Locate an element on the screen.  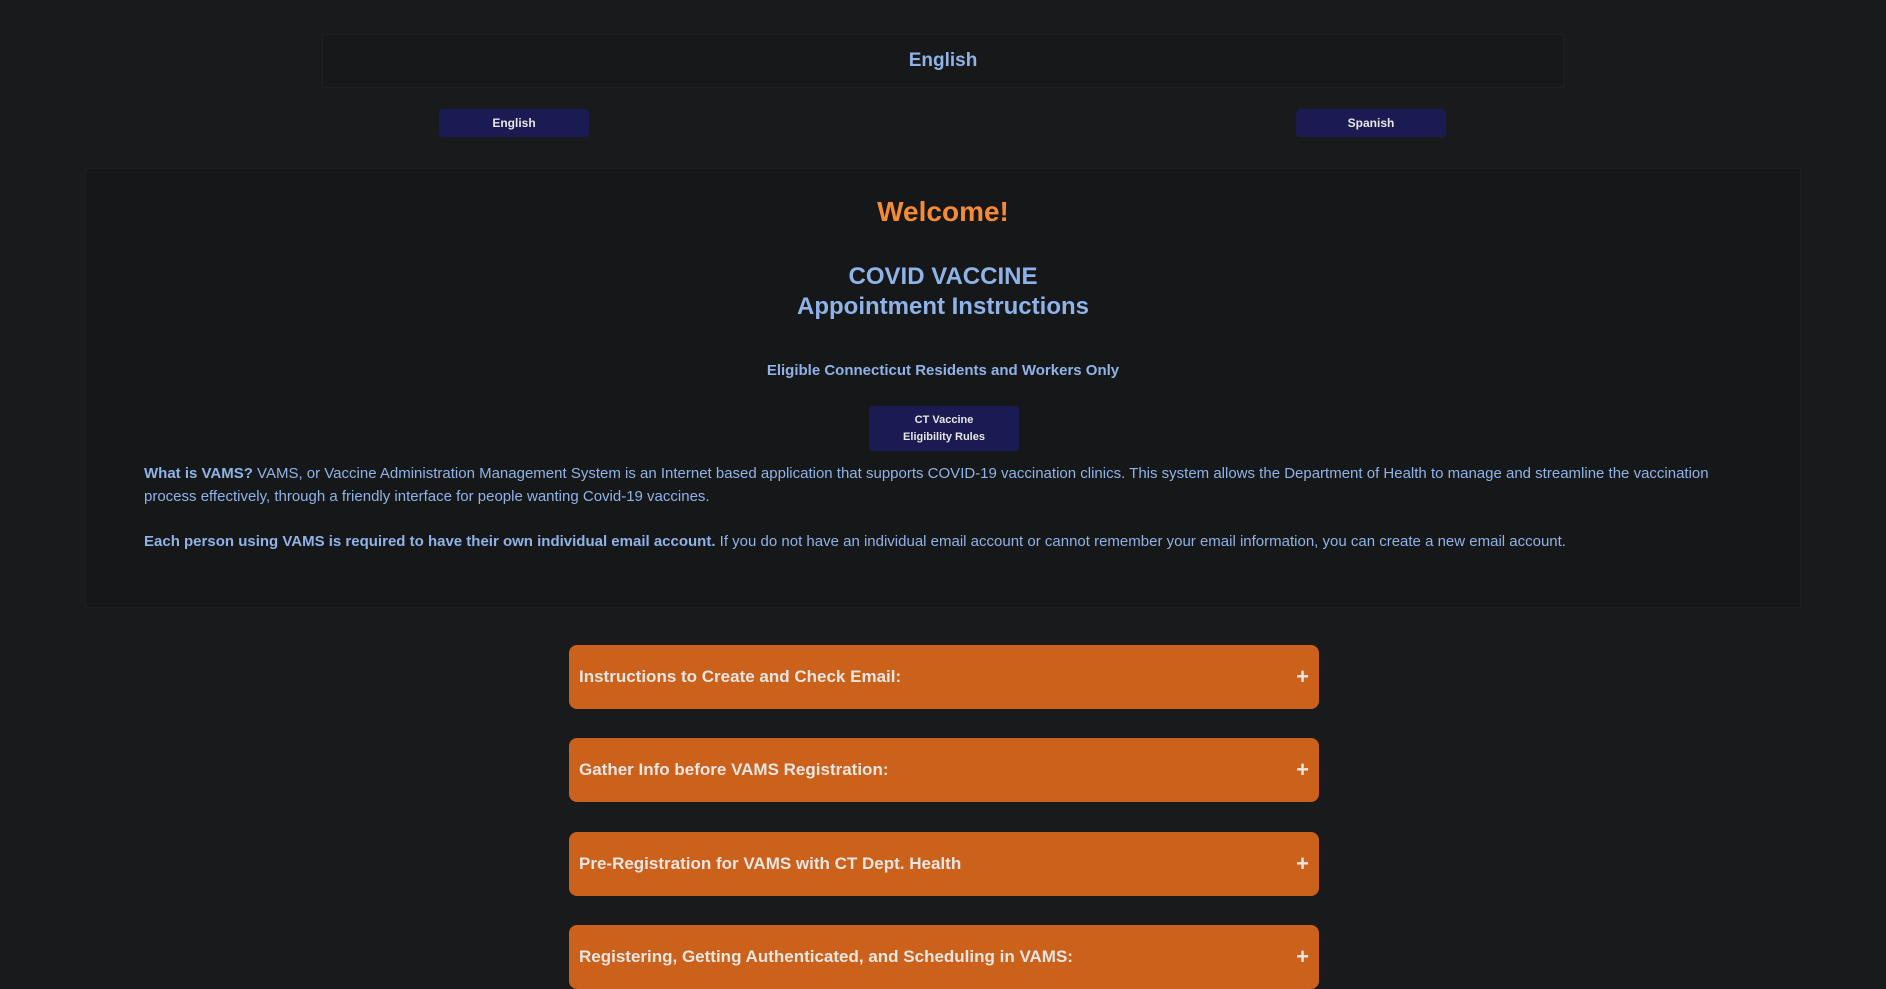
welcome-title: Welcome! is located at coordinates (943, 211).